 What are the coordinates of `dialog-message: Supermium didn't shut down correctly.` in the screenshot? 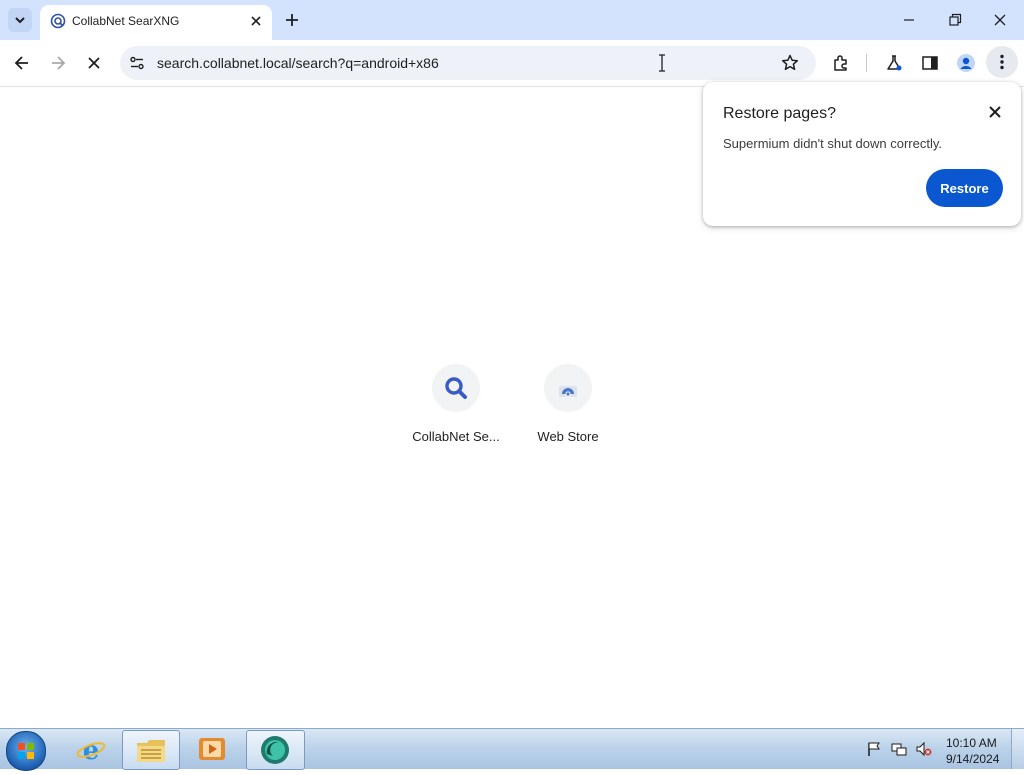 It's located at (833, 143).